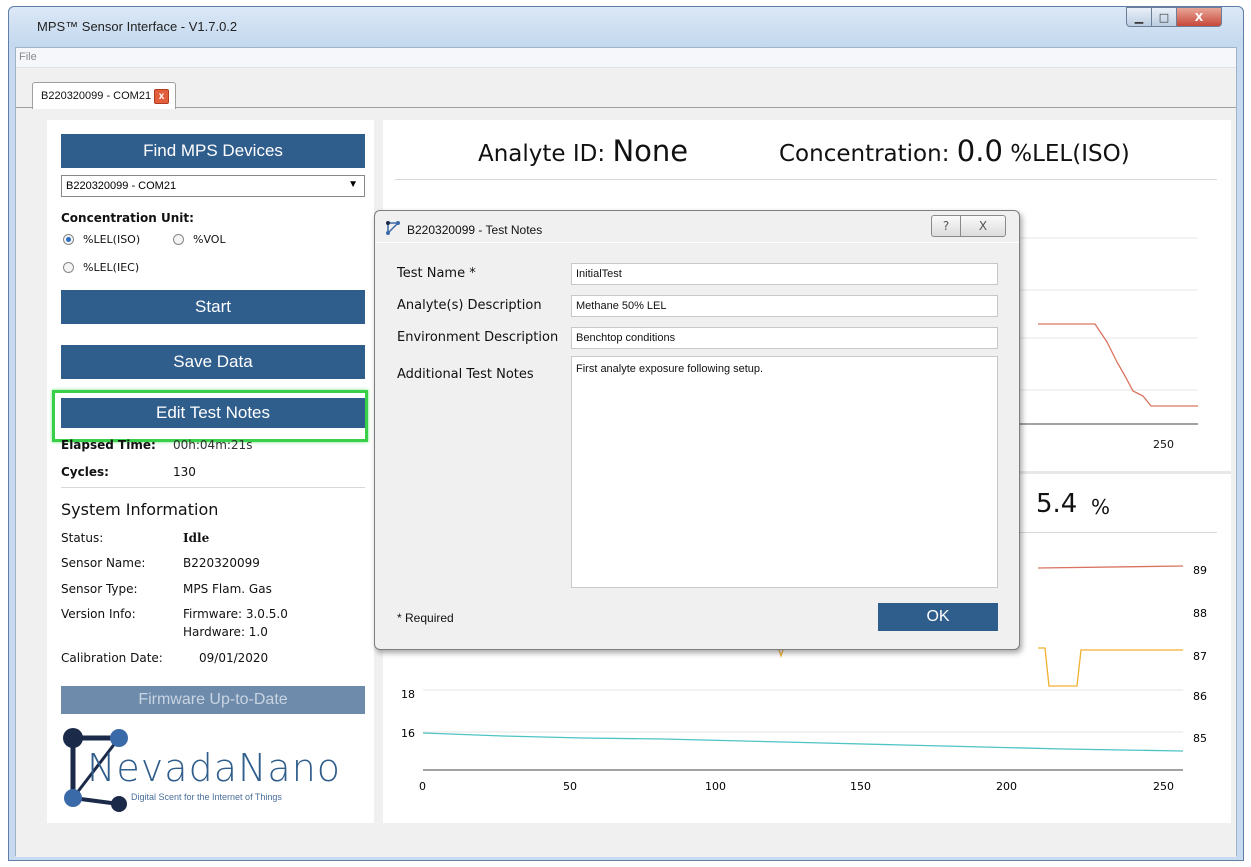 This screenshot has width=1251, height=867. What do you see at coordinates (478, 337) in the screenshot?
I see `environment-description-label: Environment Description` at bounding box center [478, 337].